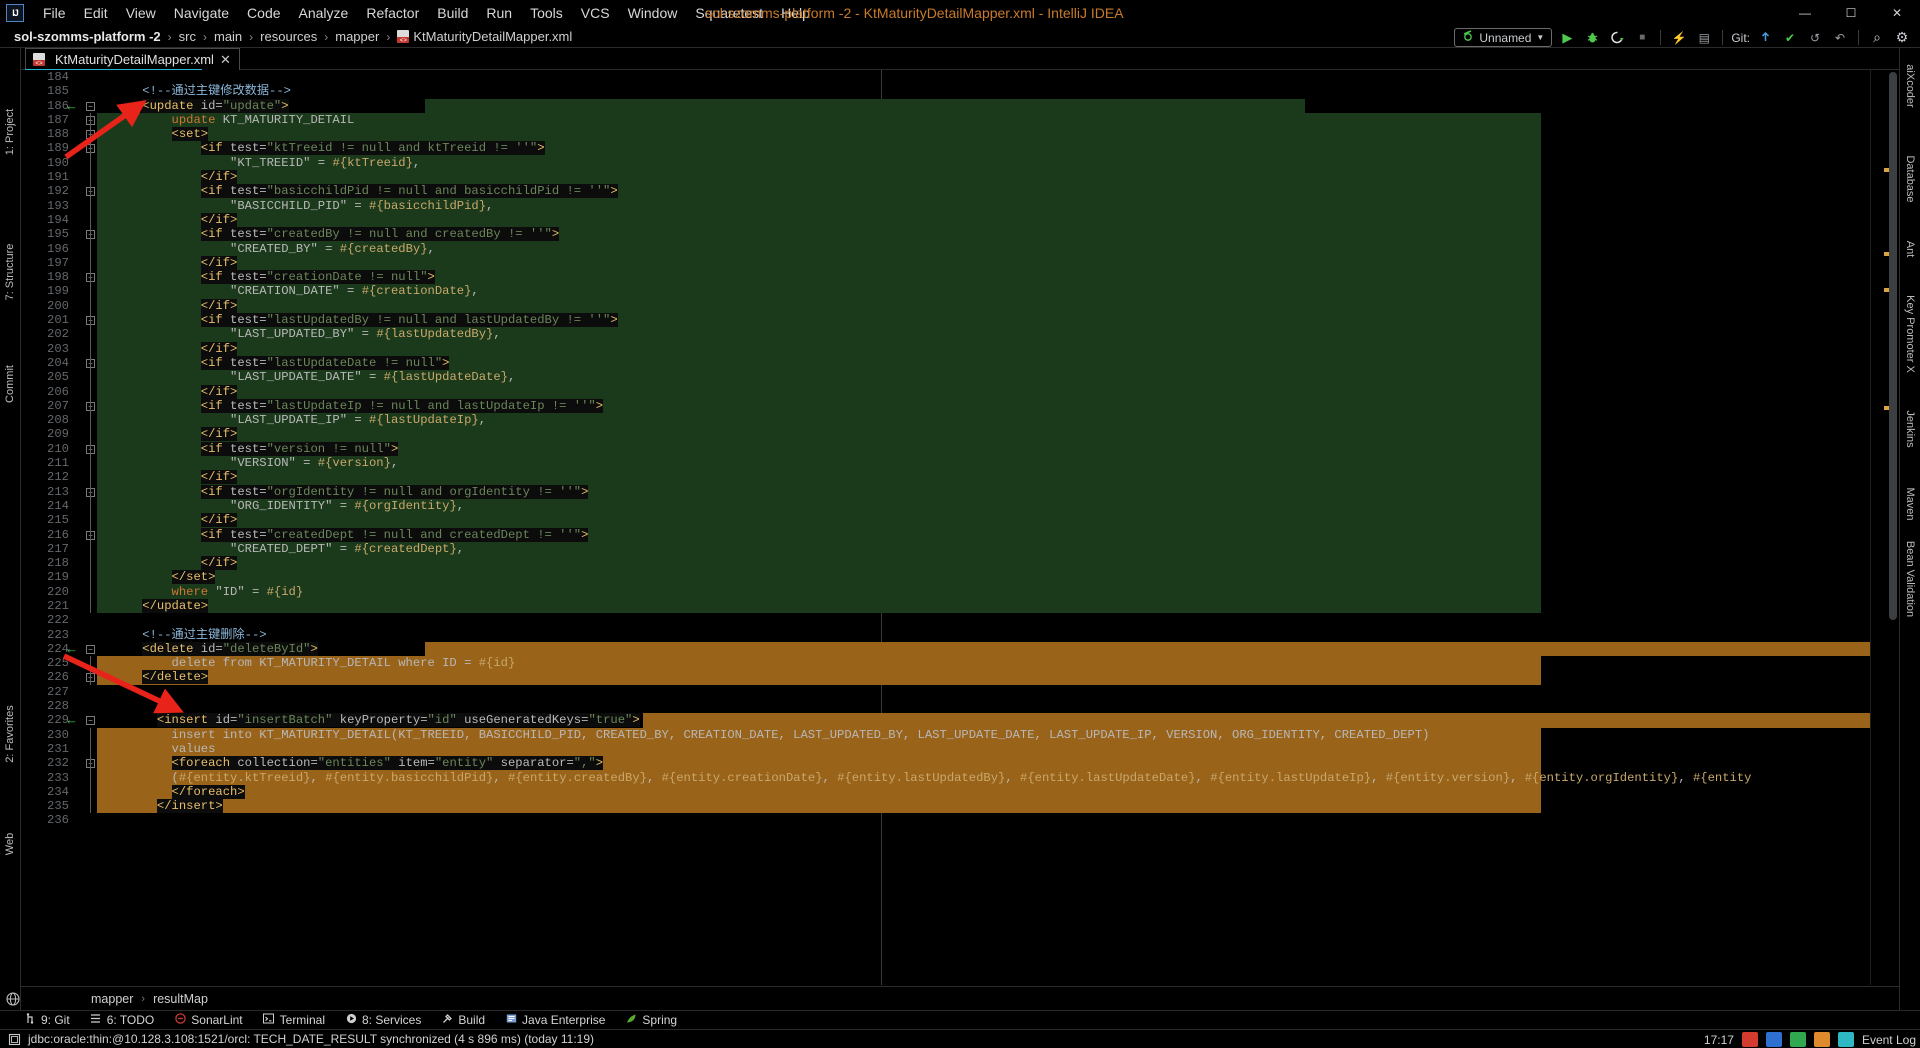 This screenshot has width=1920, height=1048. What do you see at coordinates (10, 384) in the screenshot?
I see `sidebar-item-commit: Commit` at bounding box center [10, 384].